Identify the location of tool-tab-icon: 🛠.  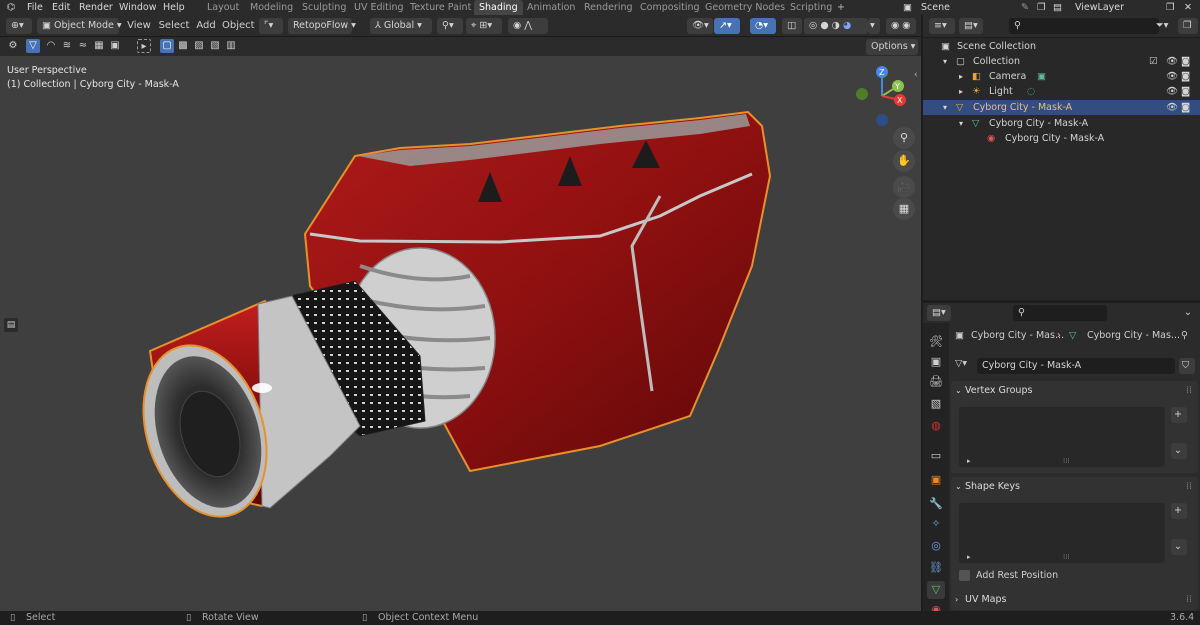
(936, 342).